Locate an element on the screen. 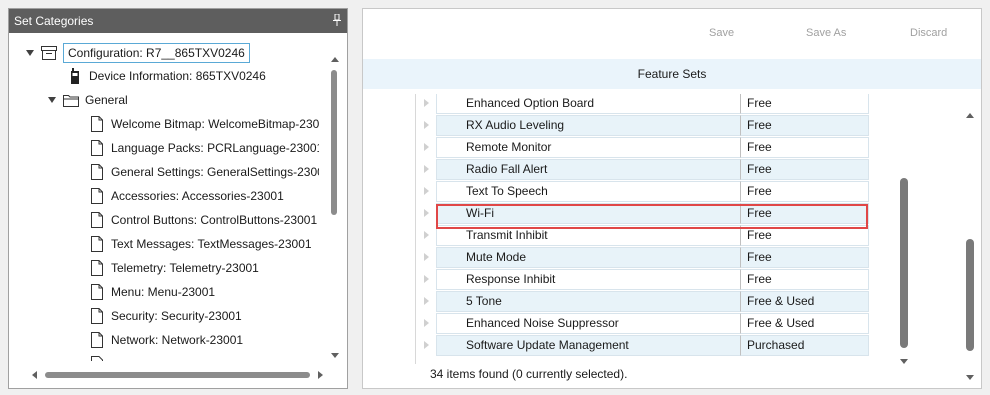  grid-vertical-scrollbar is located at coordinates (904, 235).